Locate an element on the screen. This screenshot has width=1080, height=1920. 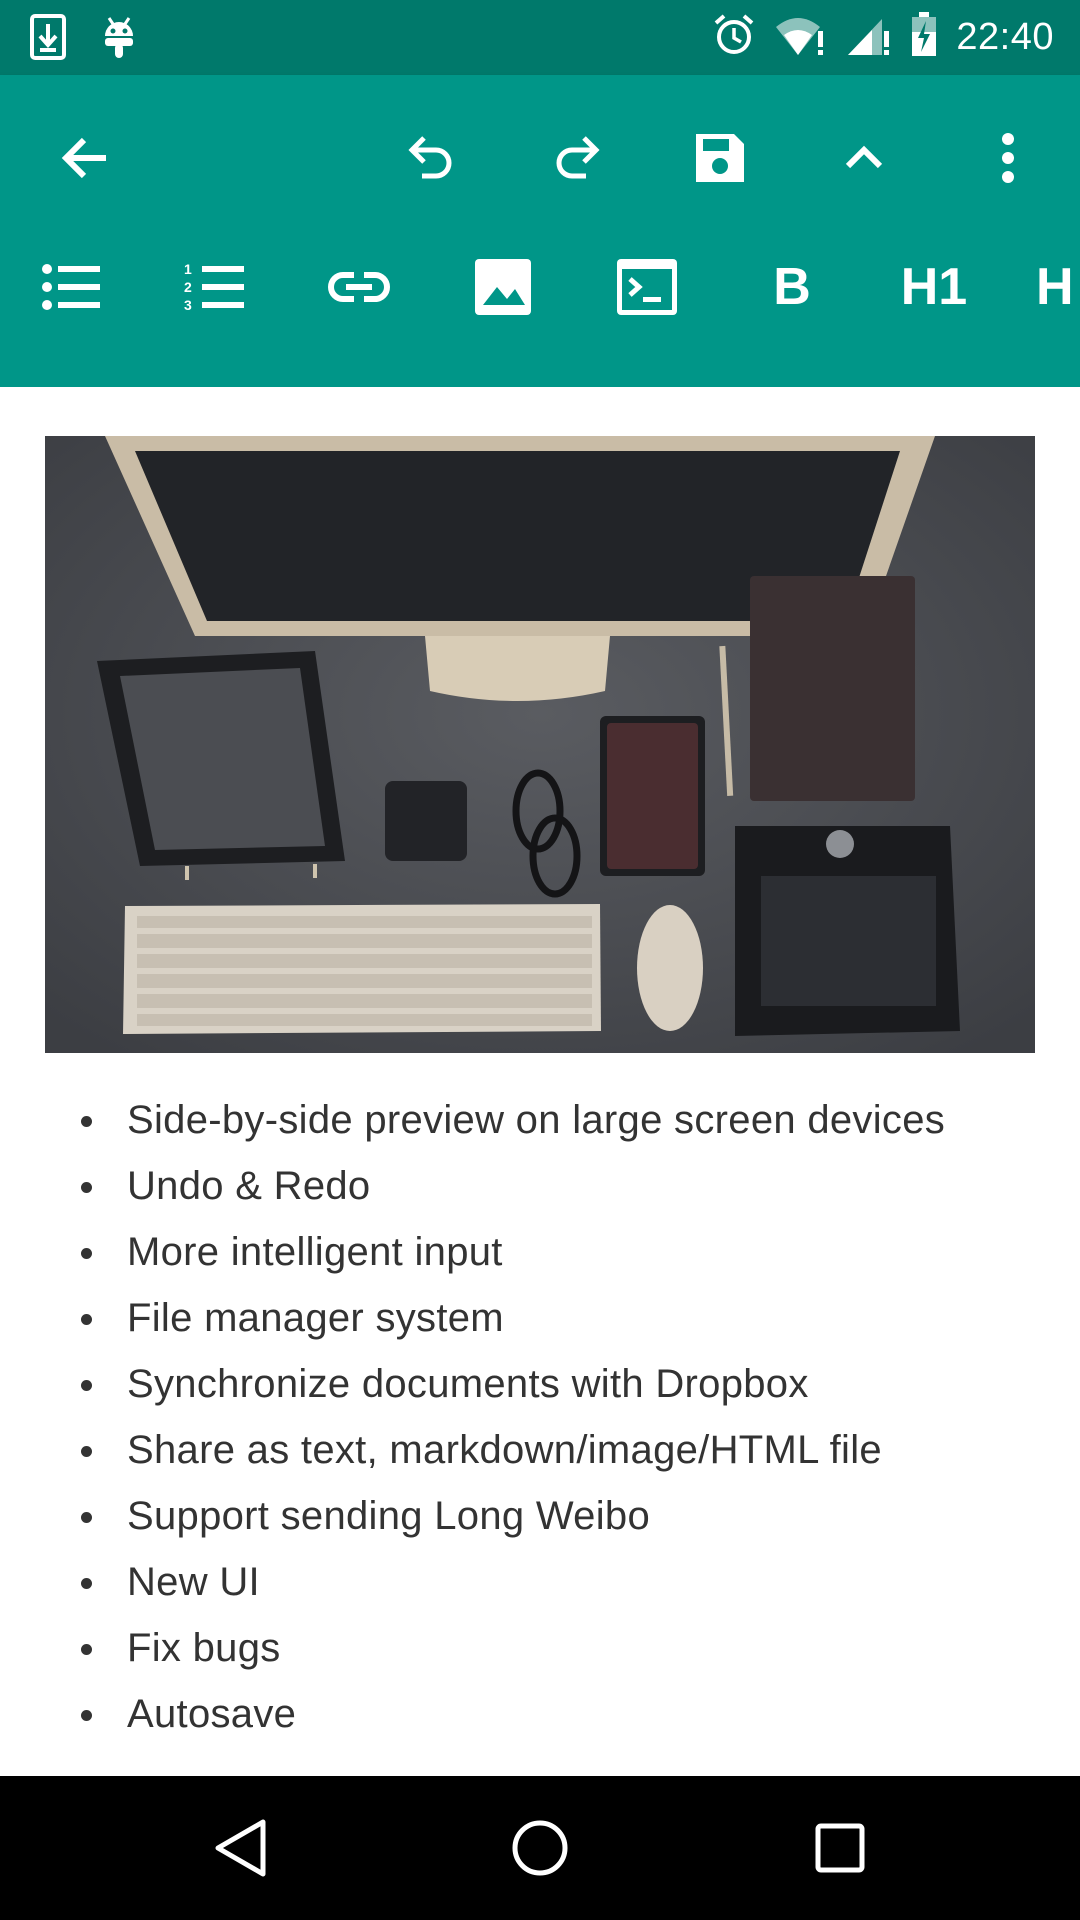
android-icon is located at coordinates (119, 39).